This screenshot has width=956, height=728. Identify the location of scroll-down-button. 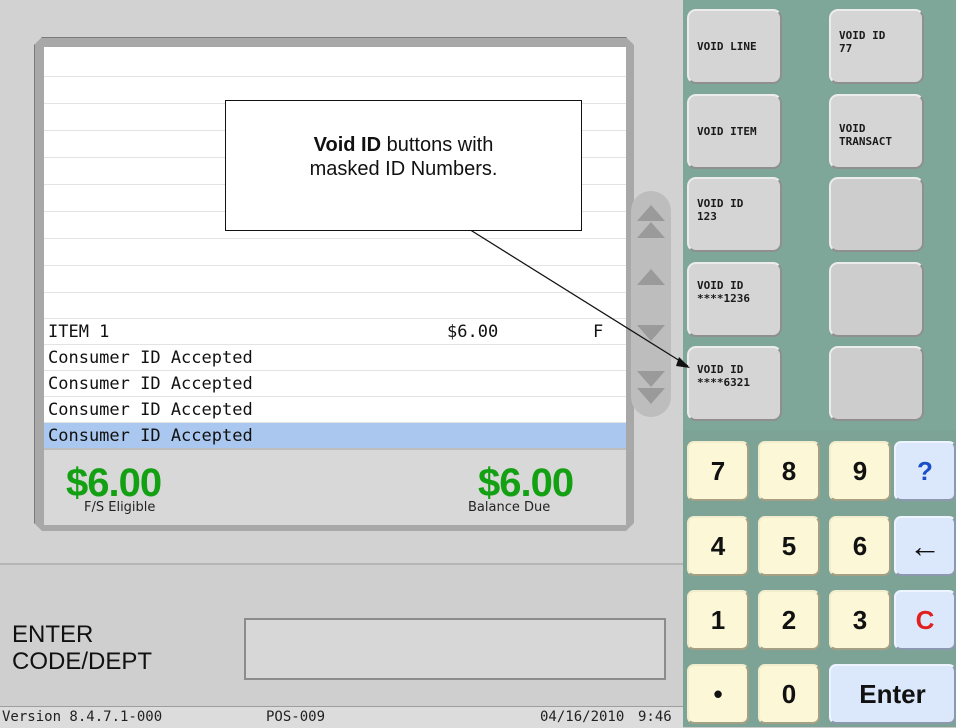
(651, 333).